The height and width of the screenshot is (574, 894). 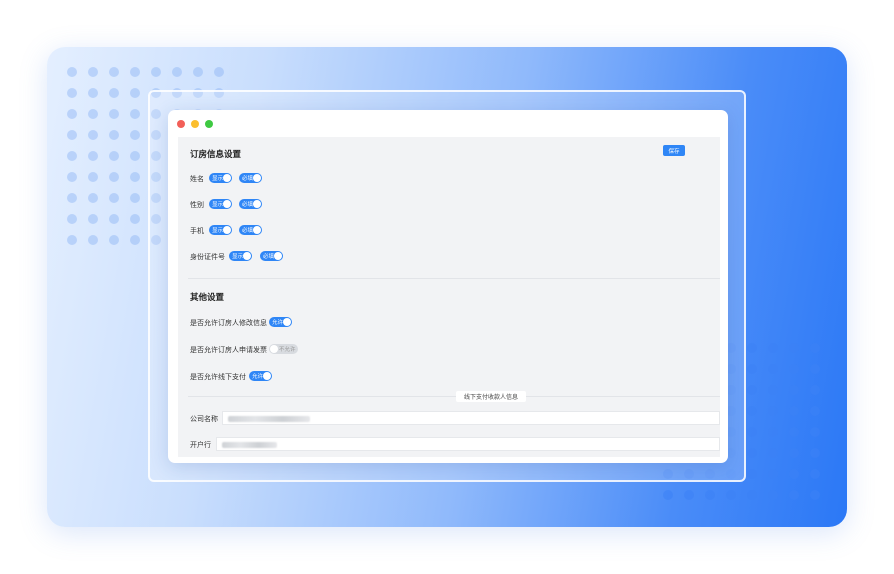 I want to click on field-bank: 开户行, so click(x=455, y=444).